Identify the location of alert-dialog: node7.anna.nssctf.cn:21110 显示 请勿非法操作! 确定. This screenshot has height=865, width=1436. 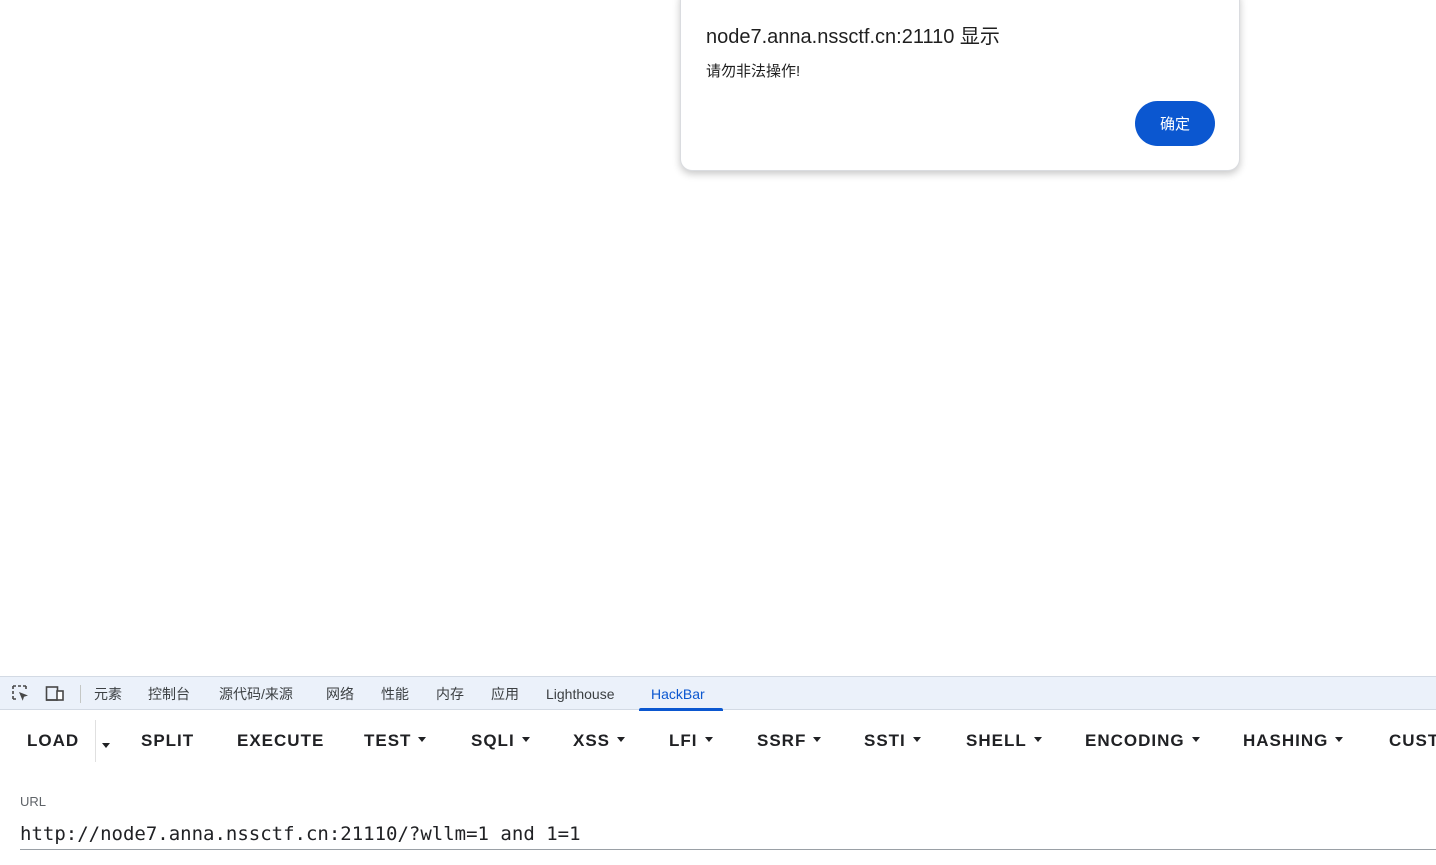
(960, 85).